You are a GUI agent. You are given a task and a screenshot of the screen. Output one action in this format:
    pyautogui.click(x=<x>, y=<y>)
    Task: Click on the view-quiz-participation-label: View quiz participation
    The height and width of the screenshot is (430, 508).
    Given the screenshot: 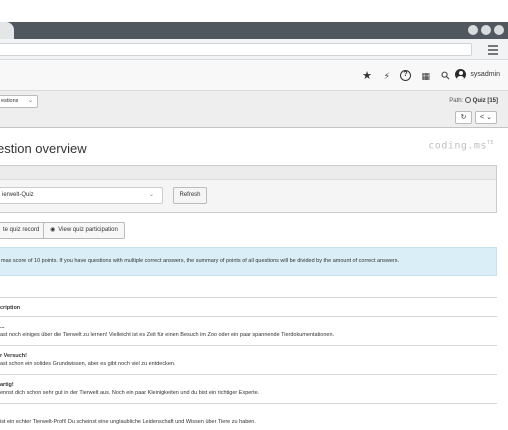 What is the action you would take?
    pyautogui.click(x=88, y=230)
    